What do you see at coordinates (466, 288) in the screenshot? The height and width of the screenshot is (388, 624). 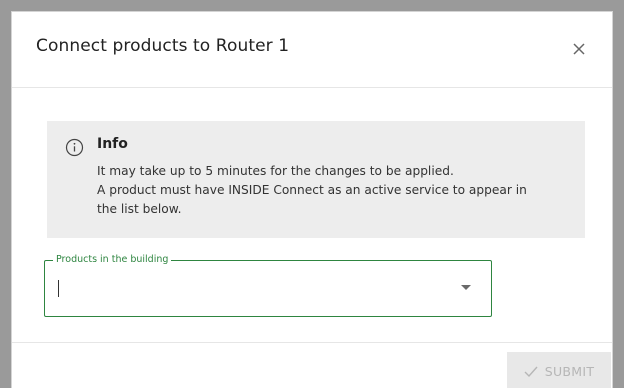 I see `dropdown-arrow-icon` at bounding box center [466, 288].